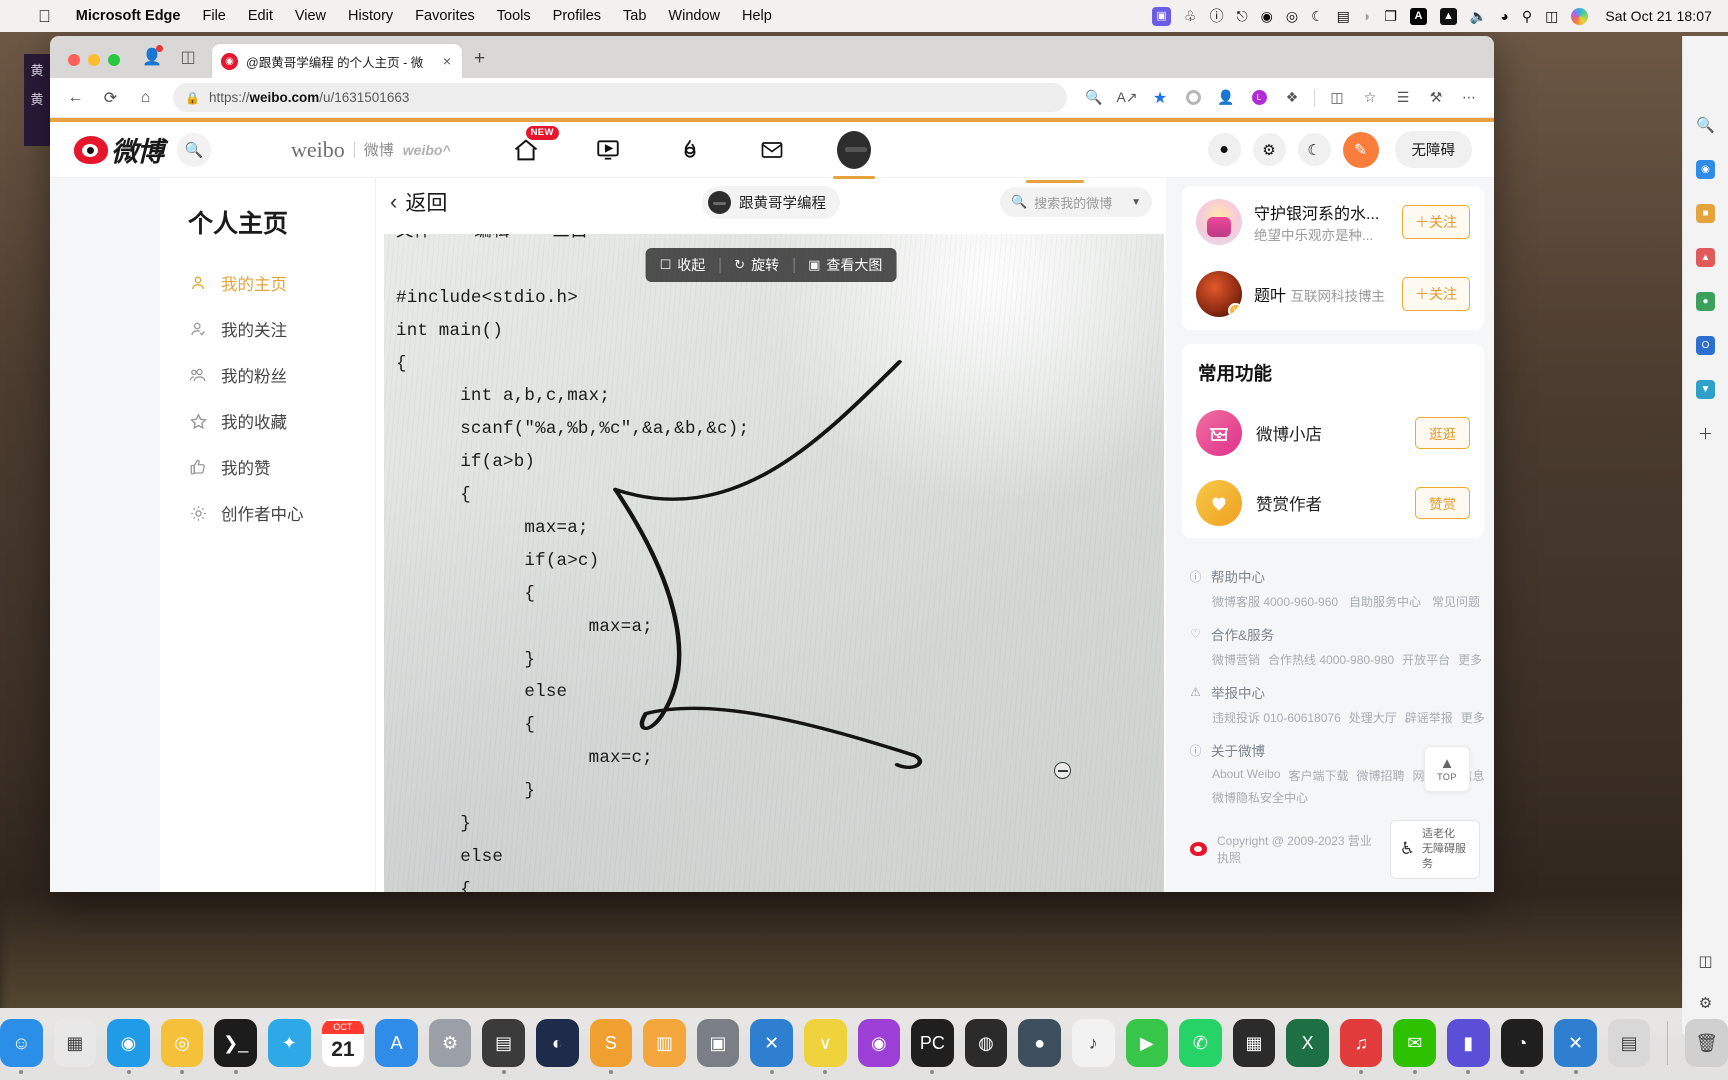  What do you see at coordinates (1267, 16) in the screenshot?
I see `mouse-icon: ◉` at bounding box center [1267, 16].